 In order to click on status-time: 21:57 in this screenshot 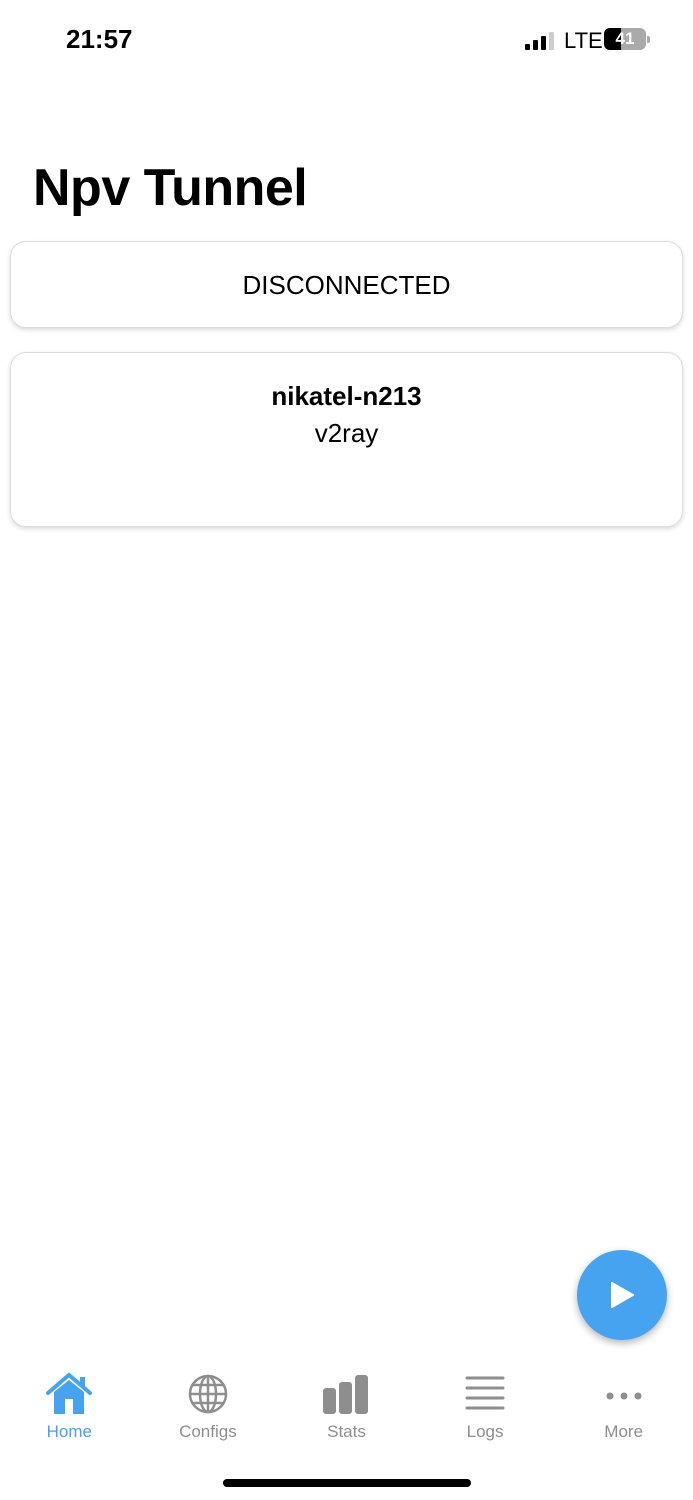, I will do `click(99, 39)`.